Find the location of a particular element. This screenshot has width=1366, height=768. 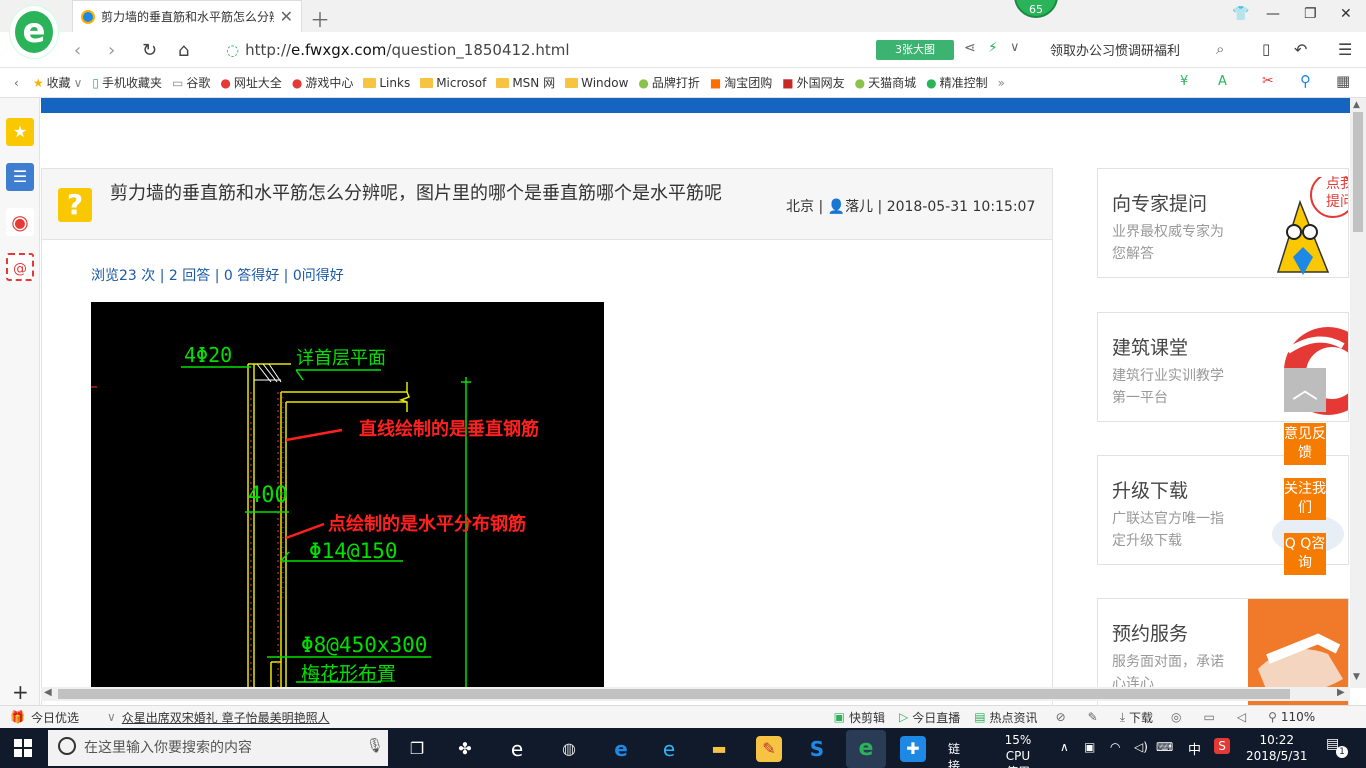

scroll-up-icon: ▲ is located at coordinates (1356, 105).